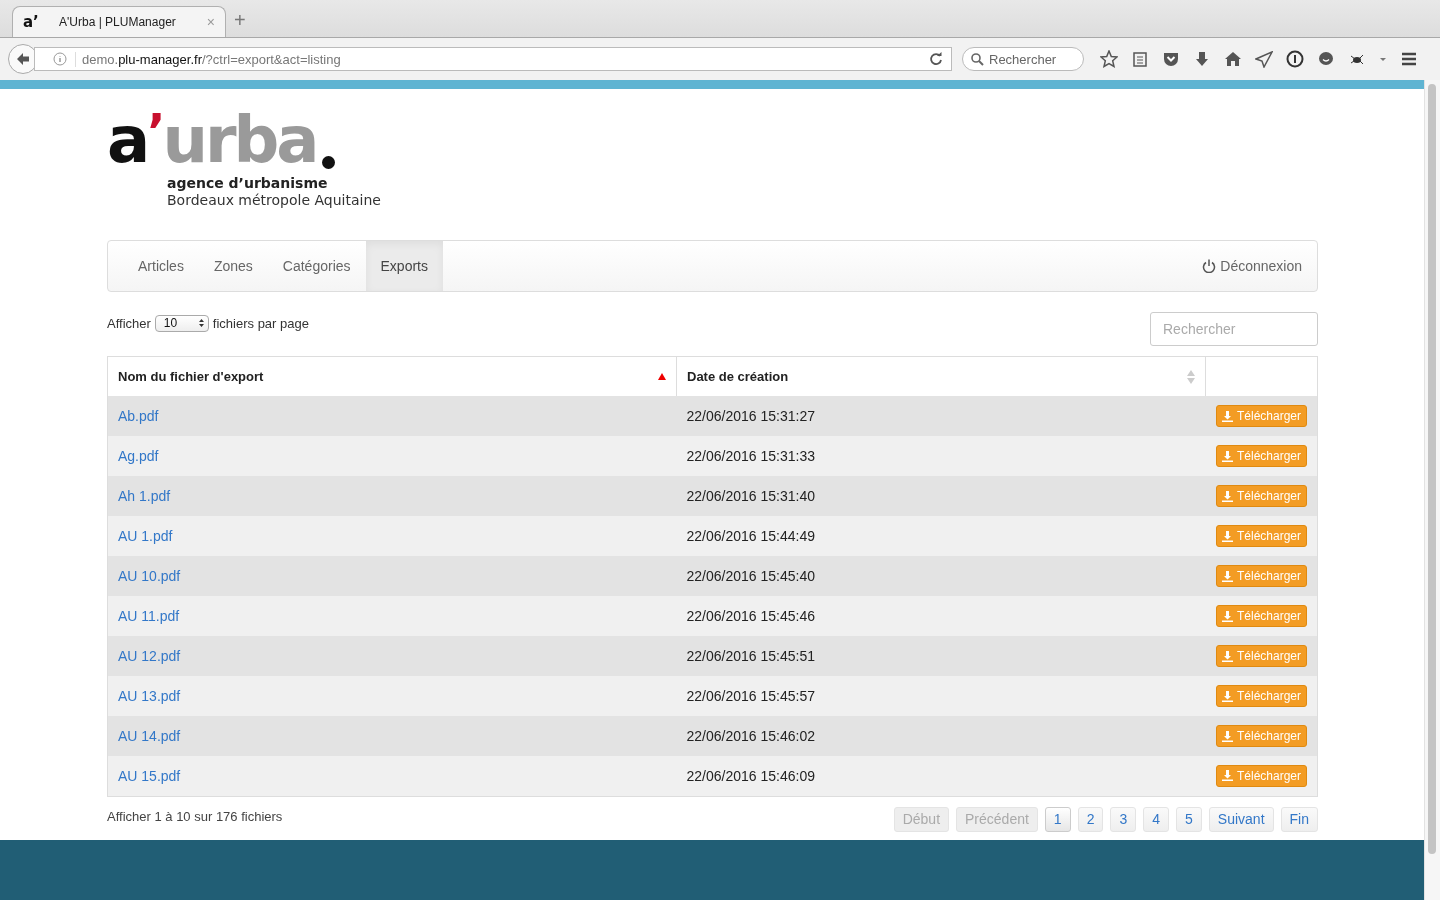 This screenshot has height=900, width=1440. I want to click on nav-tab: Catégories, so click(316, 266).